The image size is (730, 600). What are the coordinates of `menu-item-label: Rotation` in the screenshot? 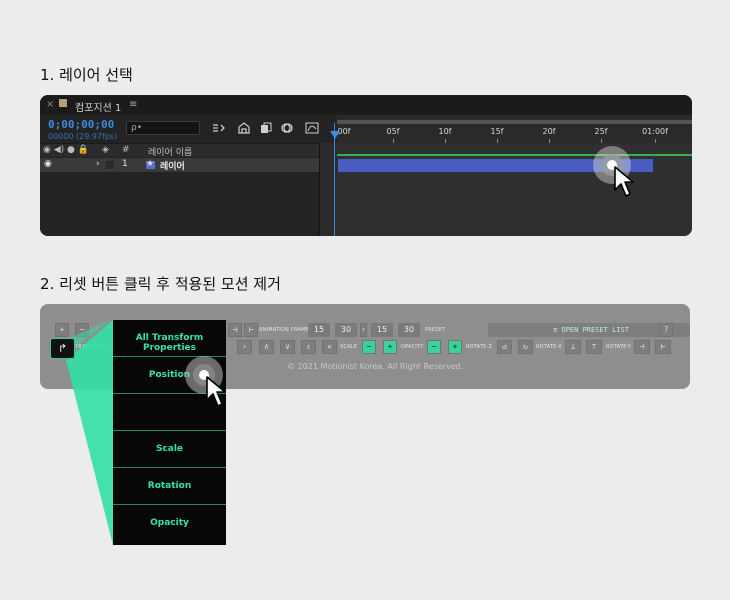 It's located at (169, 486).